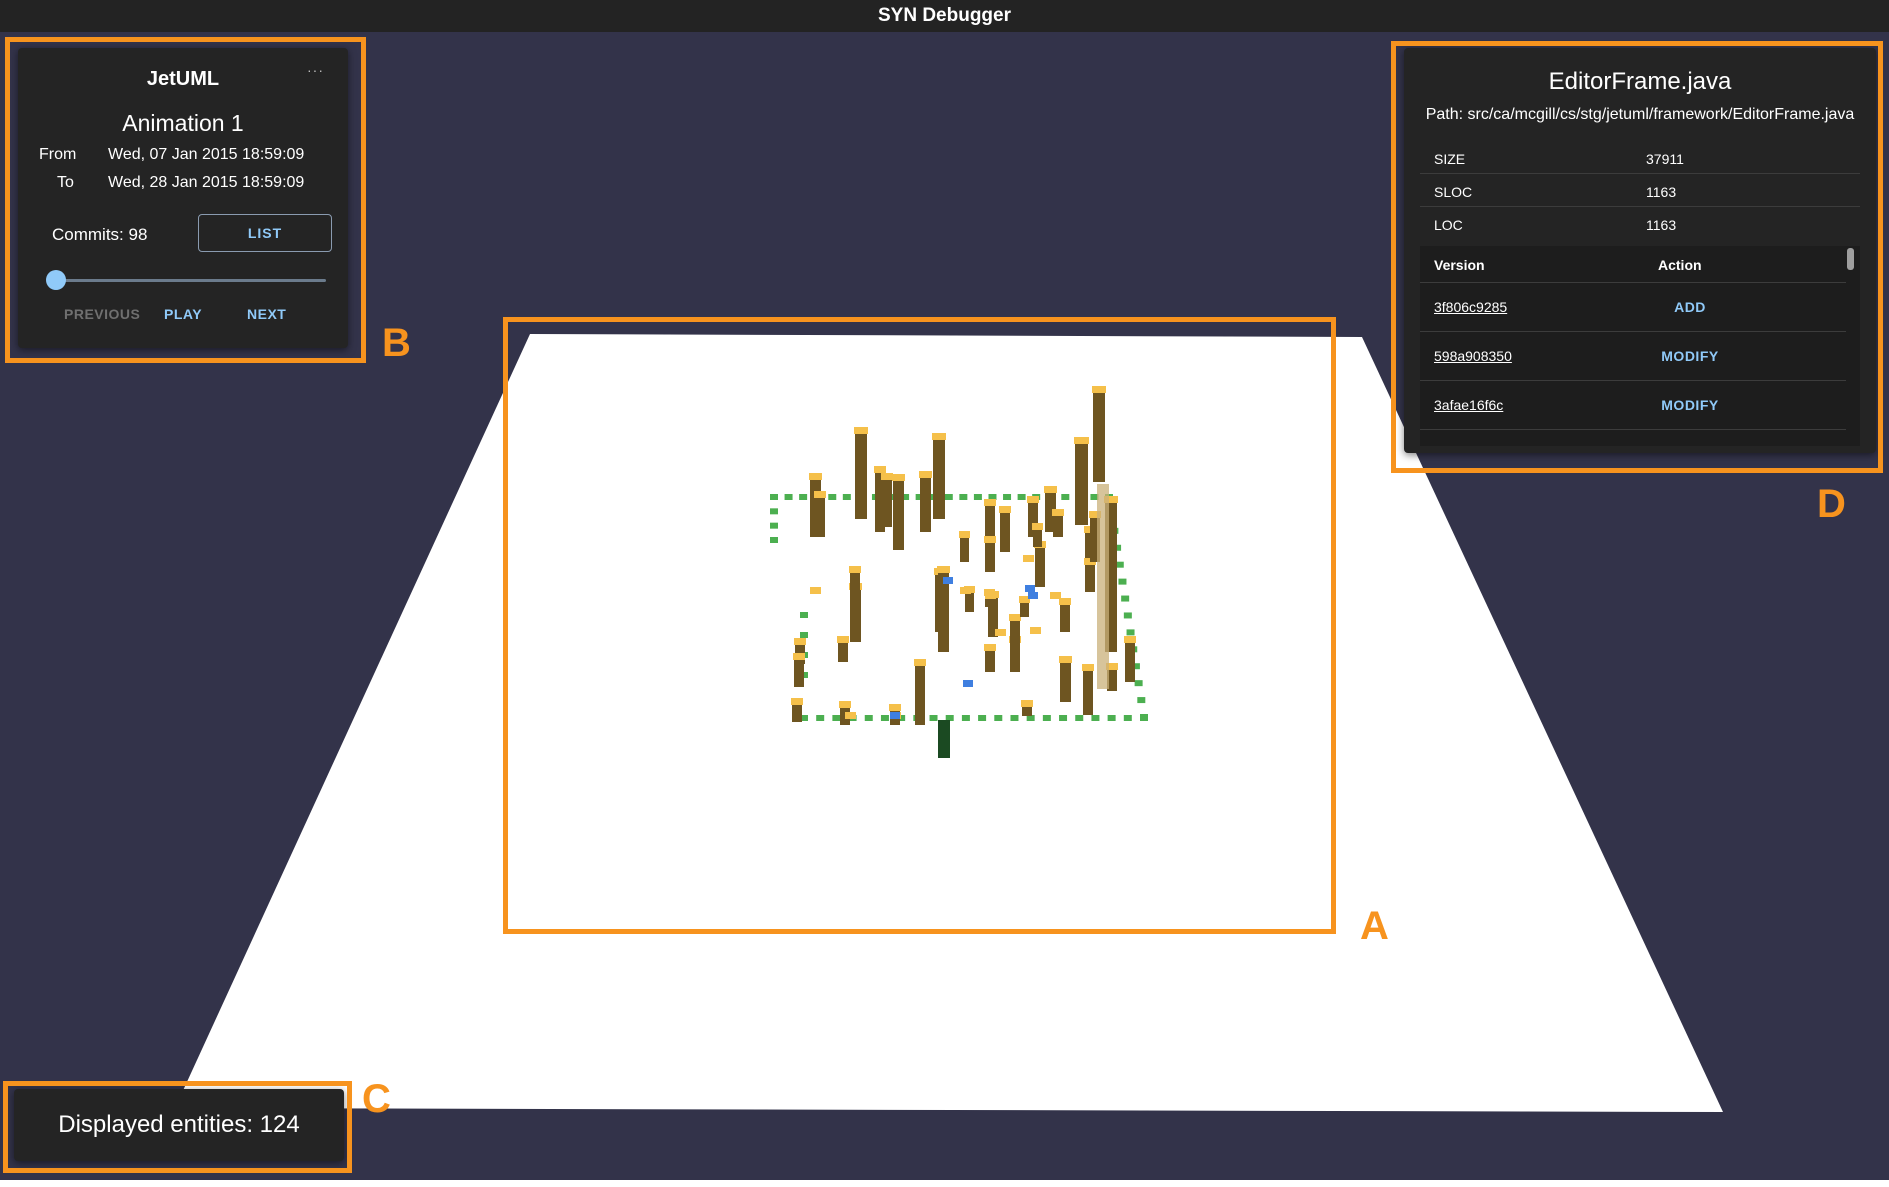 Image resolution: width=1889 pixels, height=1187 pixels. Describe the element at coordinates (396, 343) in the screenshot. I see `annotation-label-b: B` at that location.